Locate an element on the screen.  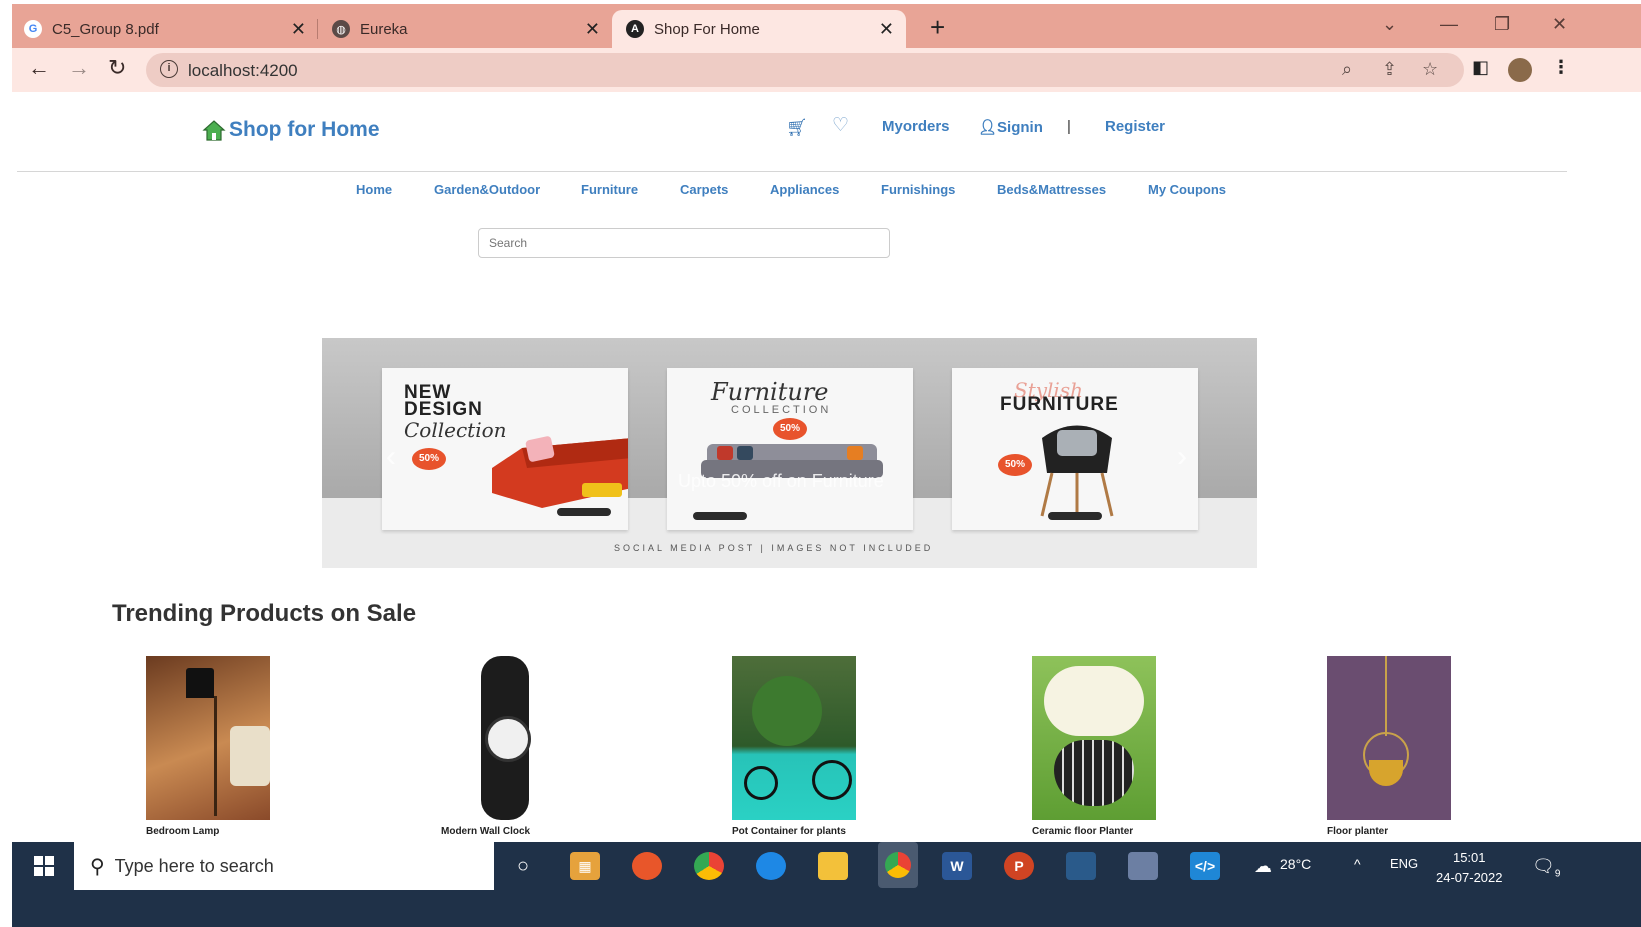
user-icon: 👤︎ is located at coordinates (988, 127).